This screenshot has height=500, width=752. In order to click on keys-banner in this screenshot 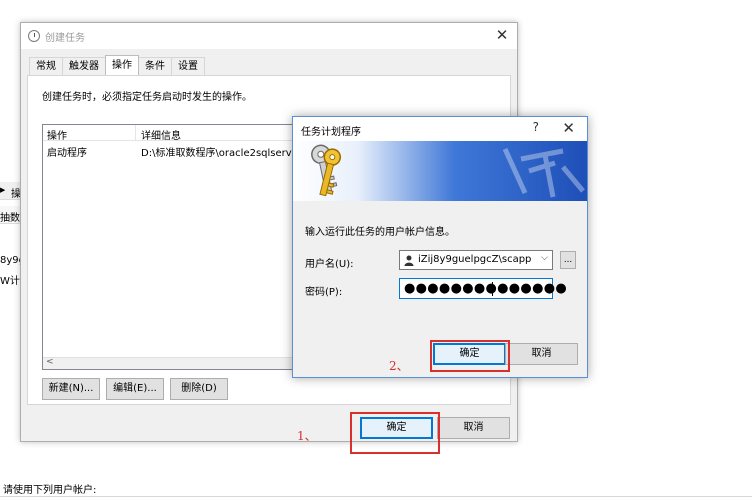, I will do `click(440, 171)`.